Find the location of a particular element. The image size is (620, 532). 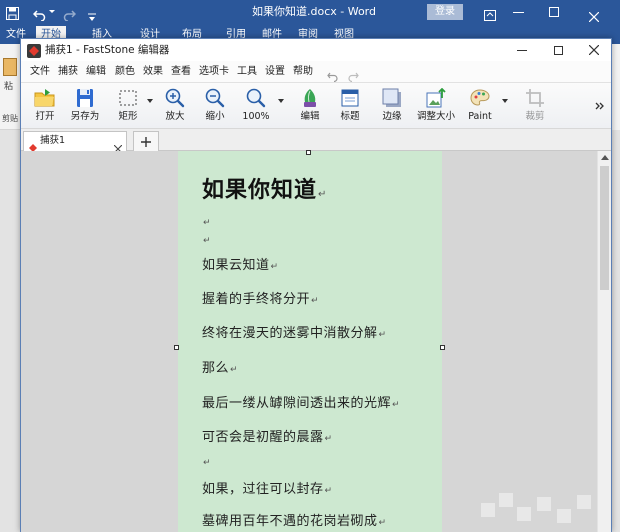

faststone-maximize-icon is located at coordinates (558, 50).